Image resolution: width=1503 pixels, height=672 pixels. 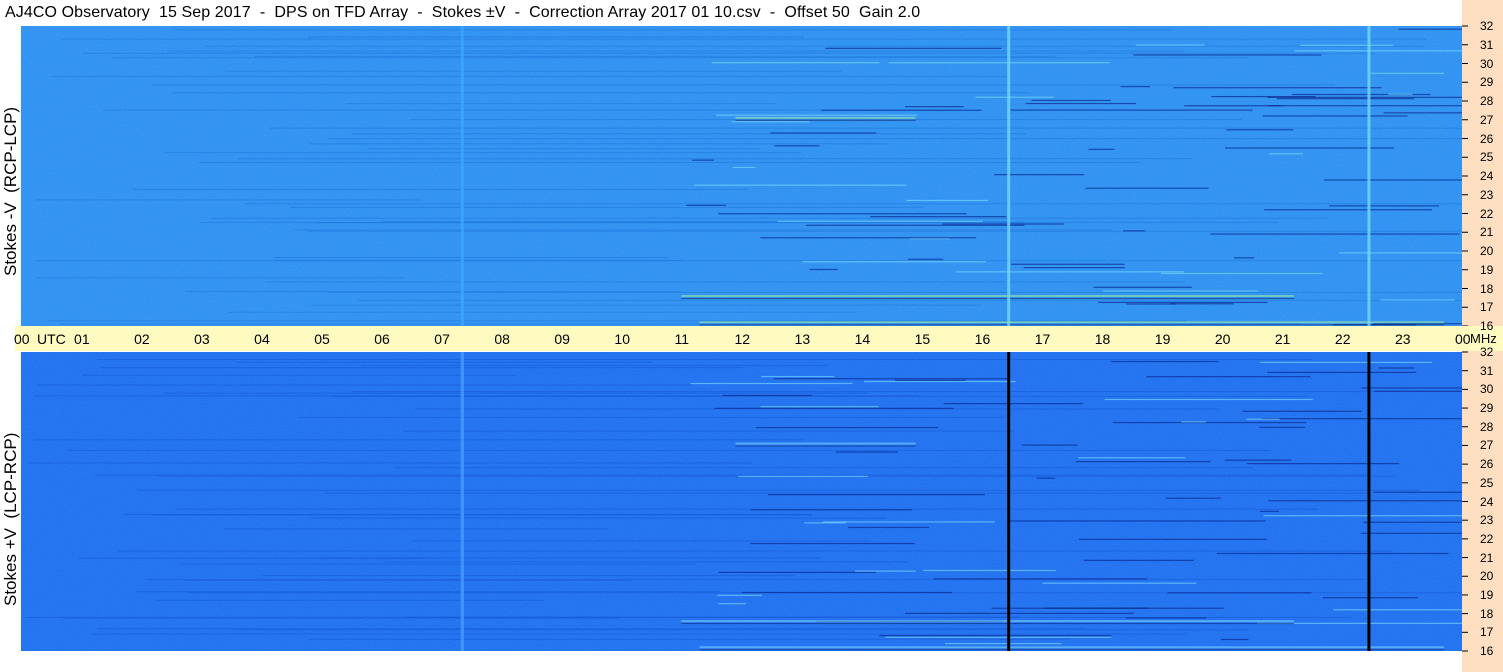 I want to click on freq-tick-label: 25, so click(x=1487, y=482).